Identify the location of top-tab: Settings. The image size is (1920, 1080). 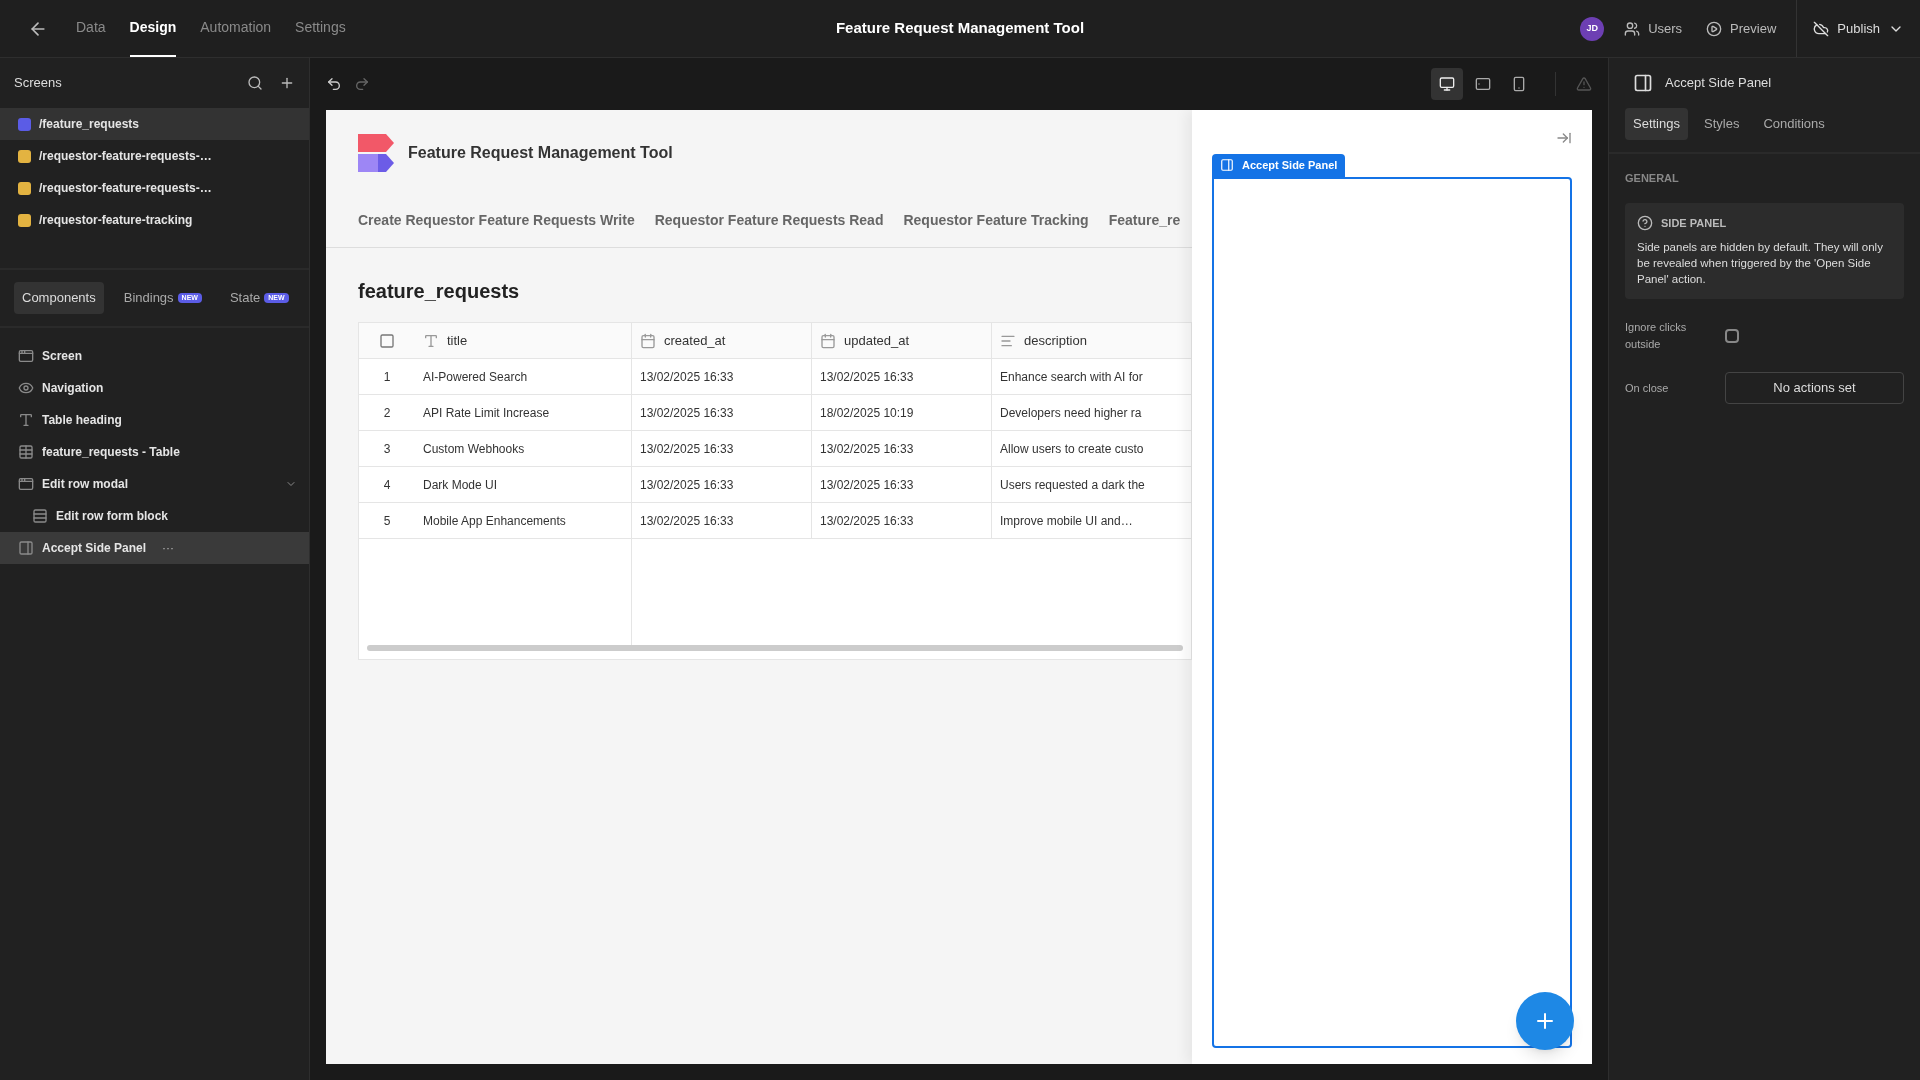
(320, 28).